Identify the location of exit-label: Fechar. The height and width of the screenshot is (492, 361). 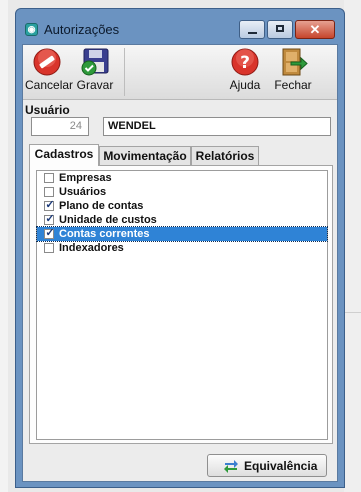
(293, 85).